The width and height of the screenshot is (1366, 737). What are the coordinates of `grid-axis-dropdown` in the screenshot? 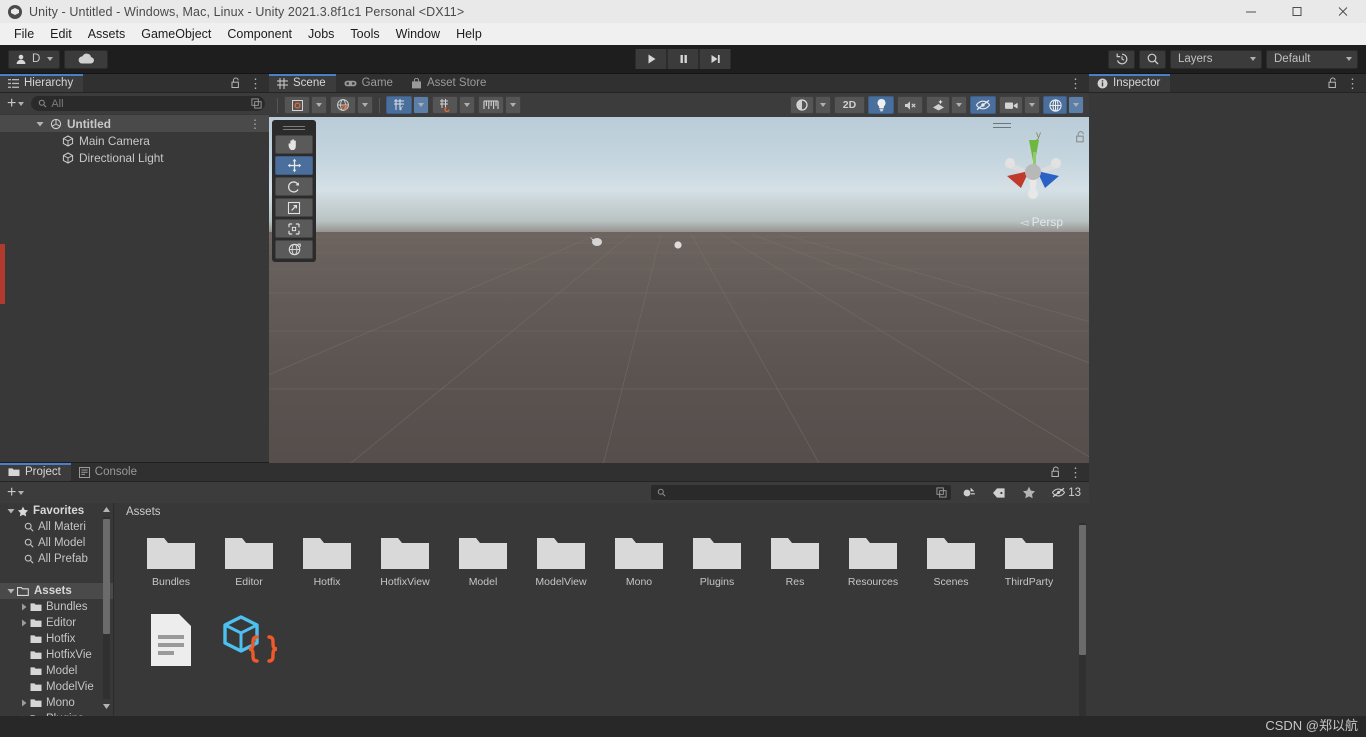 It's located at (421, 105).